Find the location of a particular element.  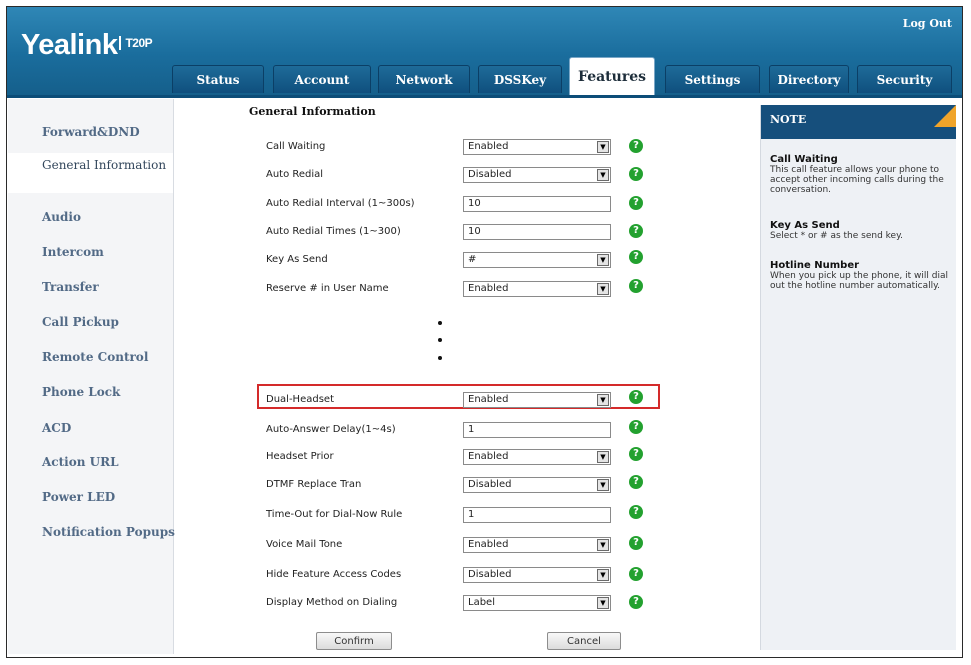

yealink-logo: Yealink T20P is located at coordinates (87, 45).